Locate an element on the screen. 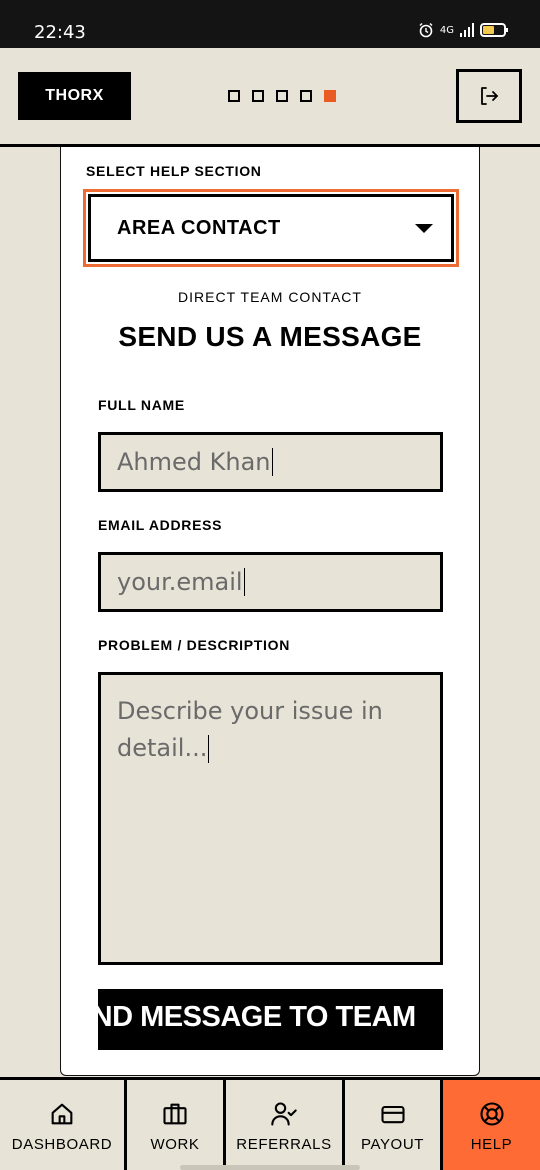  status-bar: 22:43 4G is located at coordinates (270, 24).